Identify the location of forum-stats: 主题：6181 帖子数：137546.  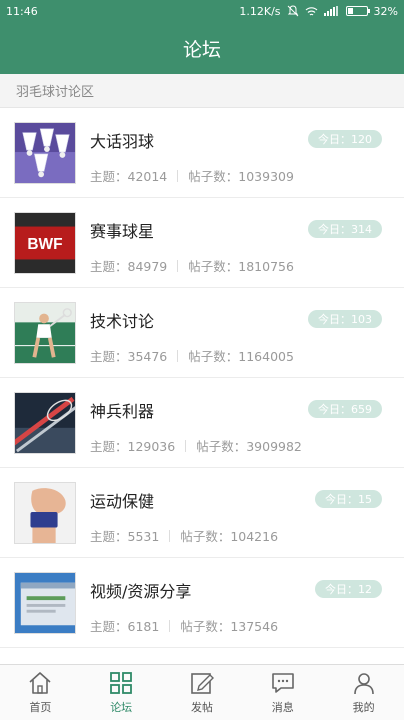
(184, 625).